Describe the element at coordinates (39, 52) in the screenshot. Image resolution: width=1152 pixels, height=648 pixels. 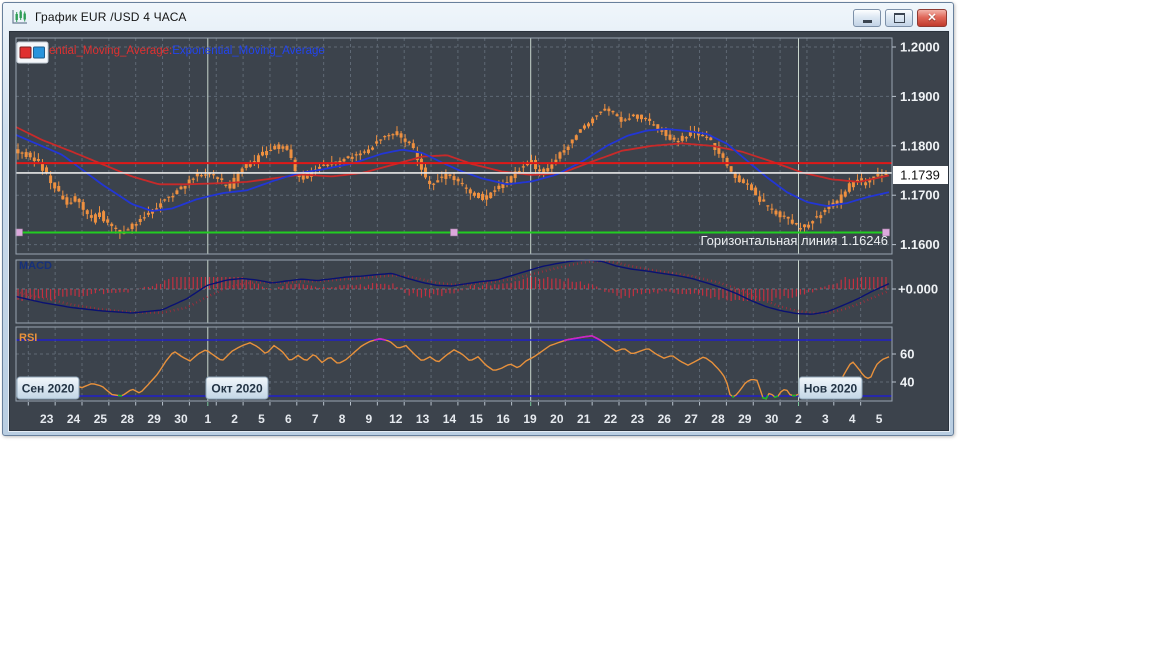
I see `legend-swatch-blue` at that location.